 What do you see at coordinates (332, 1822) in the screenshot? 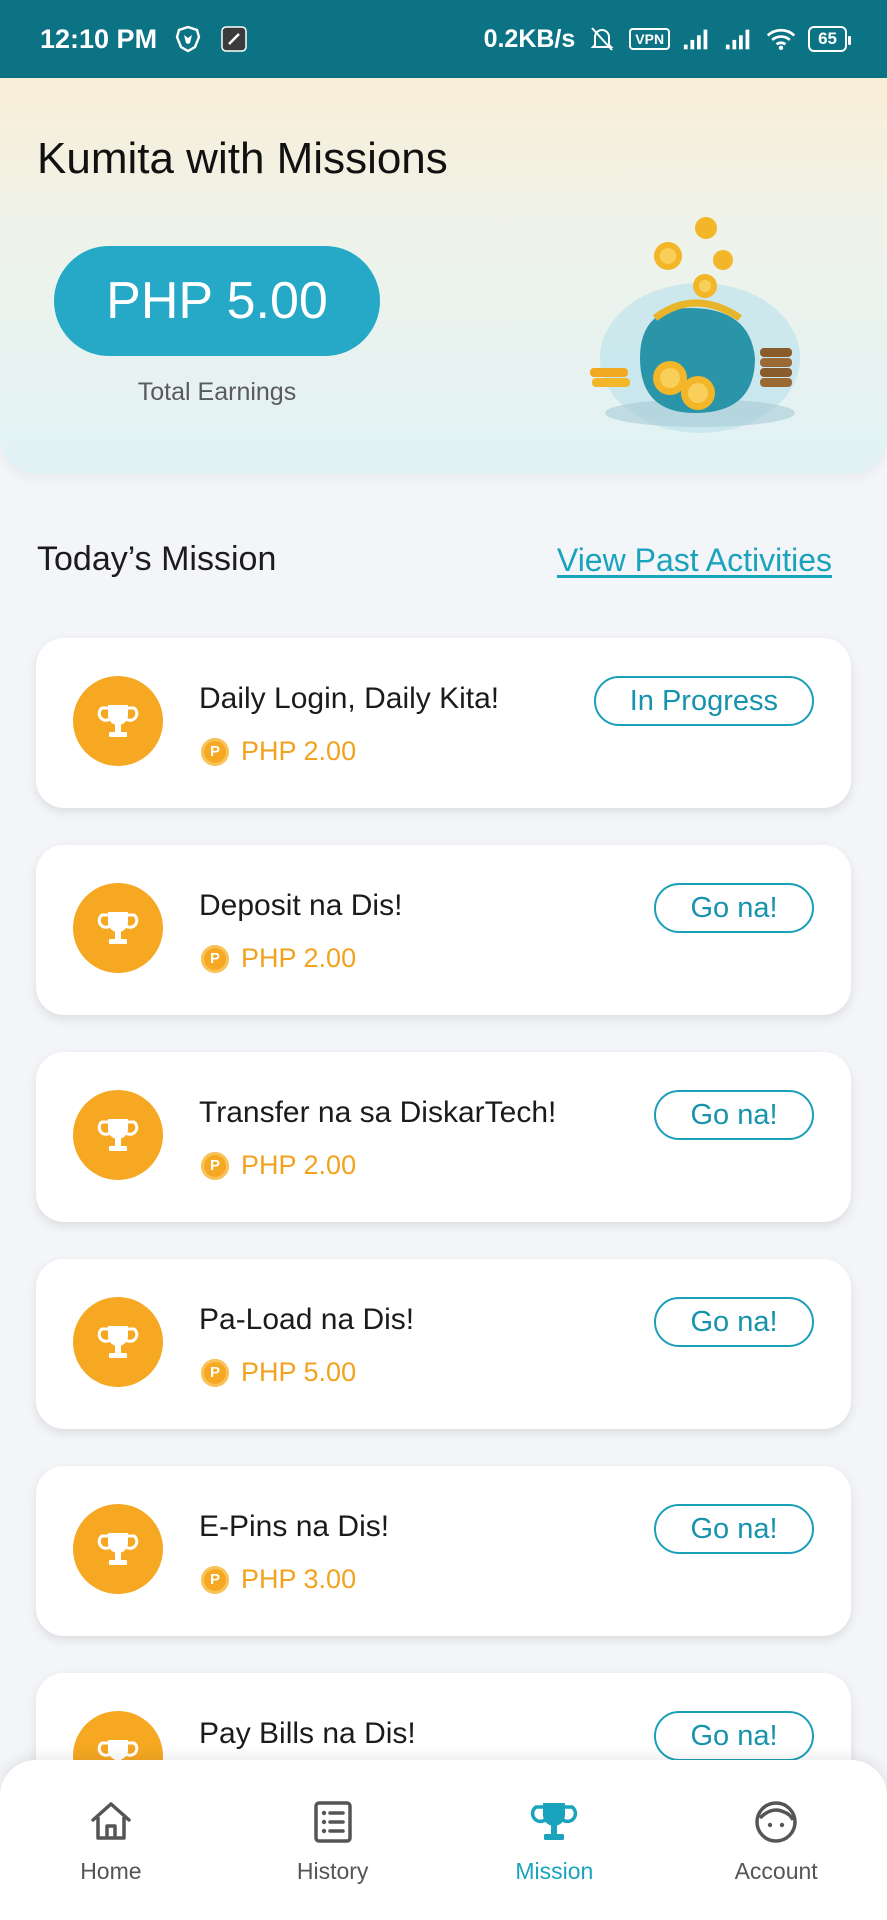
I see `history-icon` at bounding box center [332, 1822].